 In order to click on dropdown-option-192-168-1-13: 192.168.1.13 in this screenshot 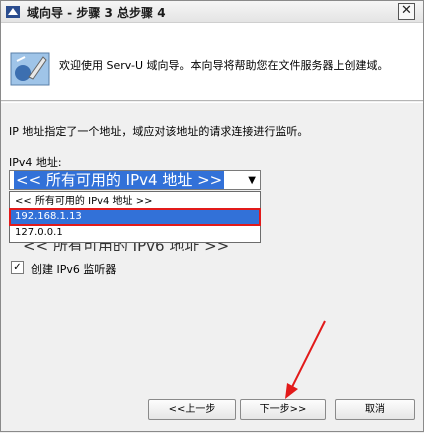, I will do `click(135, 217)`.